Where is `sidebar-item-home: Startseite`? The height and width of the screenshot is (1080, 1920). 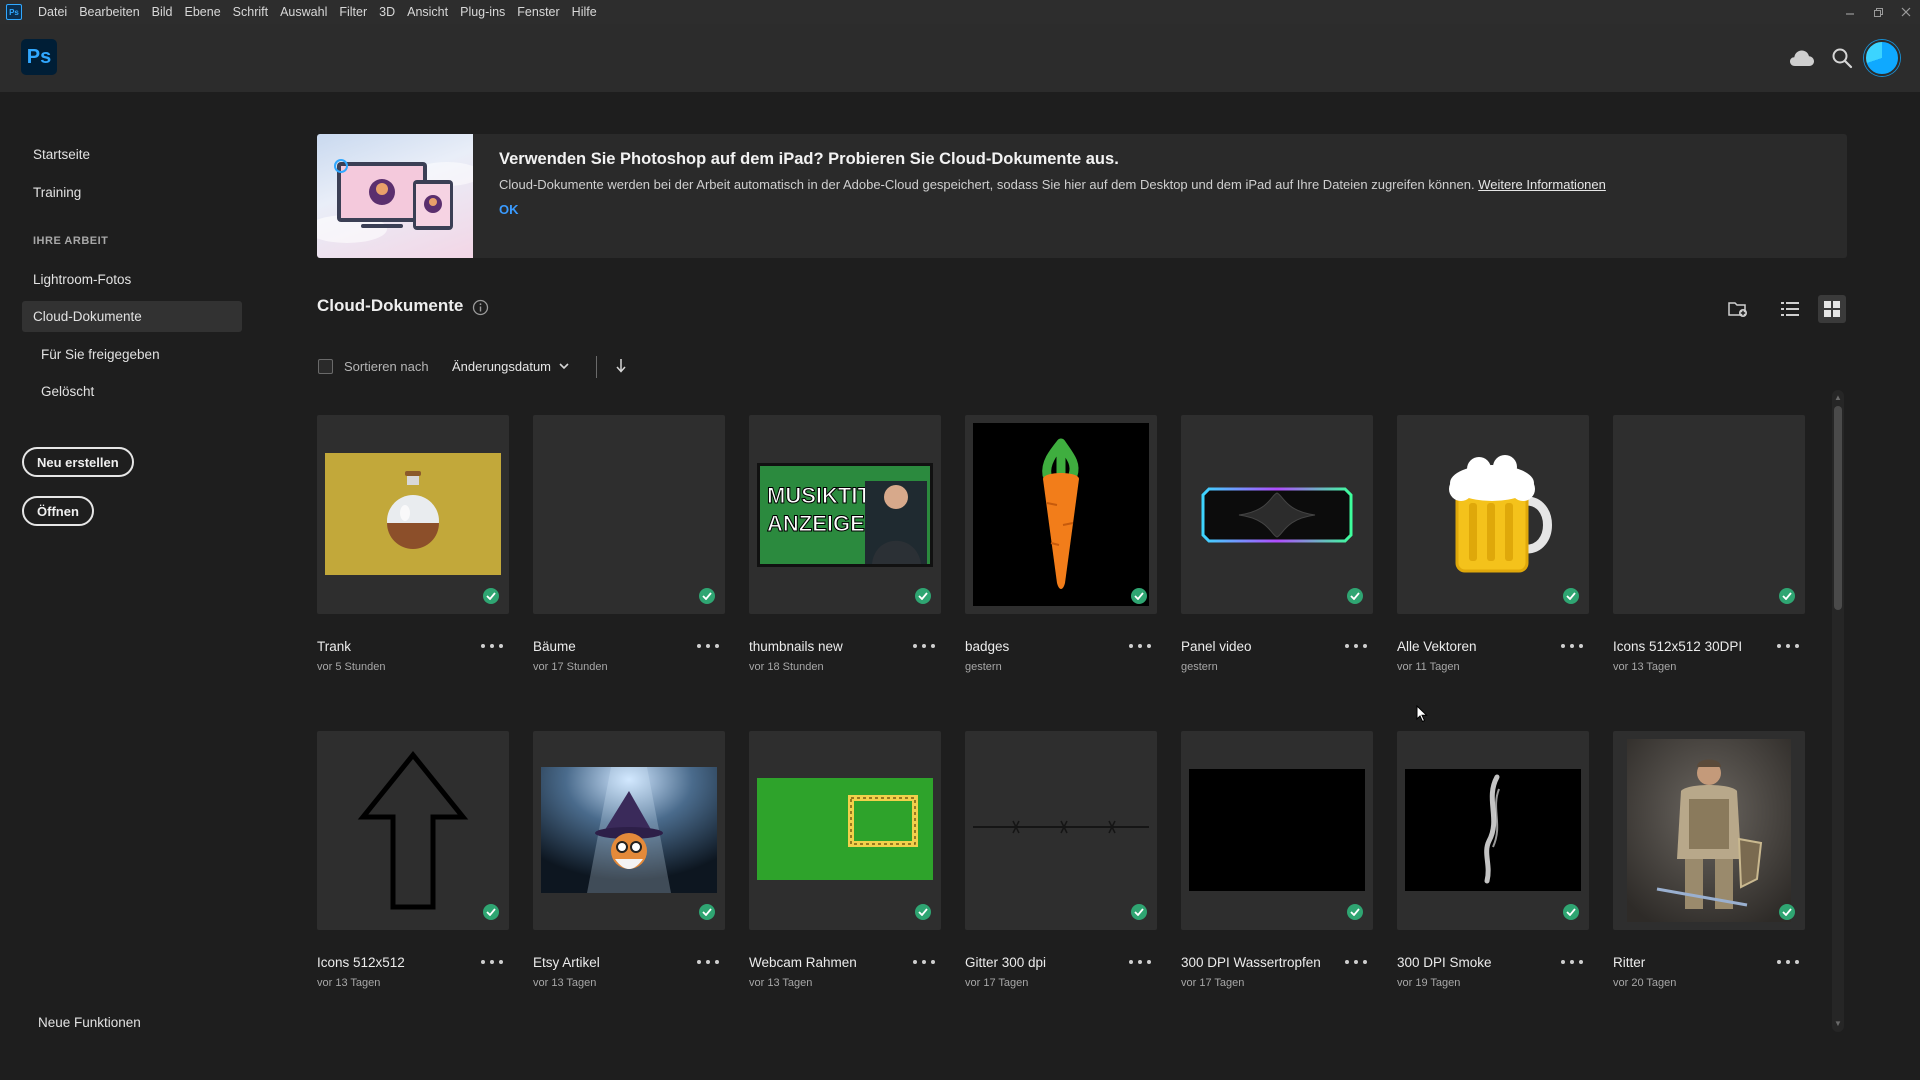
sidebar-item-home: Startseite is located at coordinates (132, 154).